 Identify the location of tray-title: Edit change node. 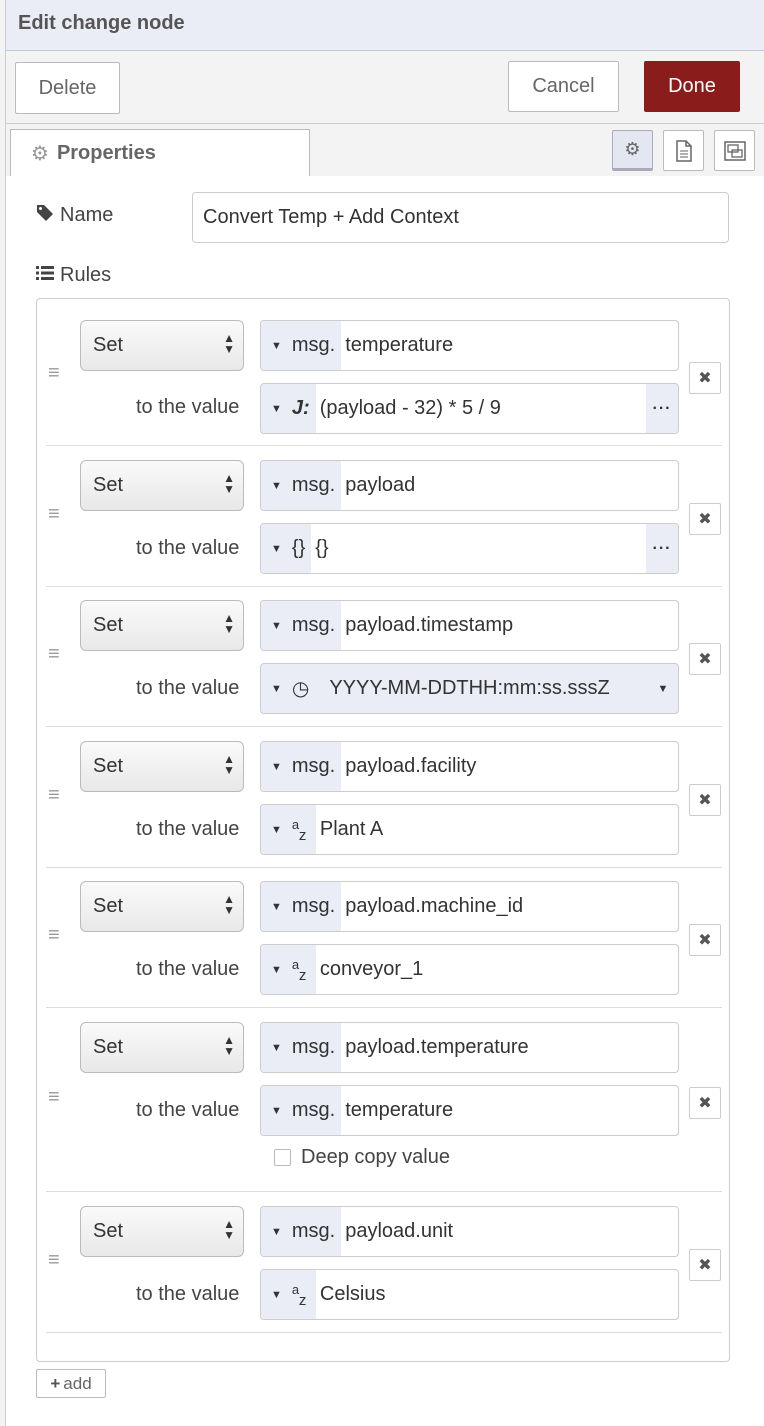
(101, 23).